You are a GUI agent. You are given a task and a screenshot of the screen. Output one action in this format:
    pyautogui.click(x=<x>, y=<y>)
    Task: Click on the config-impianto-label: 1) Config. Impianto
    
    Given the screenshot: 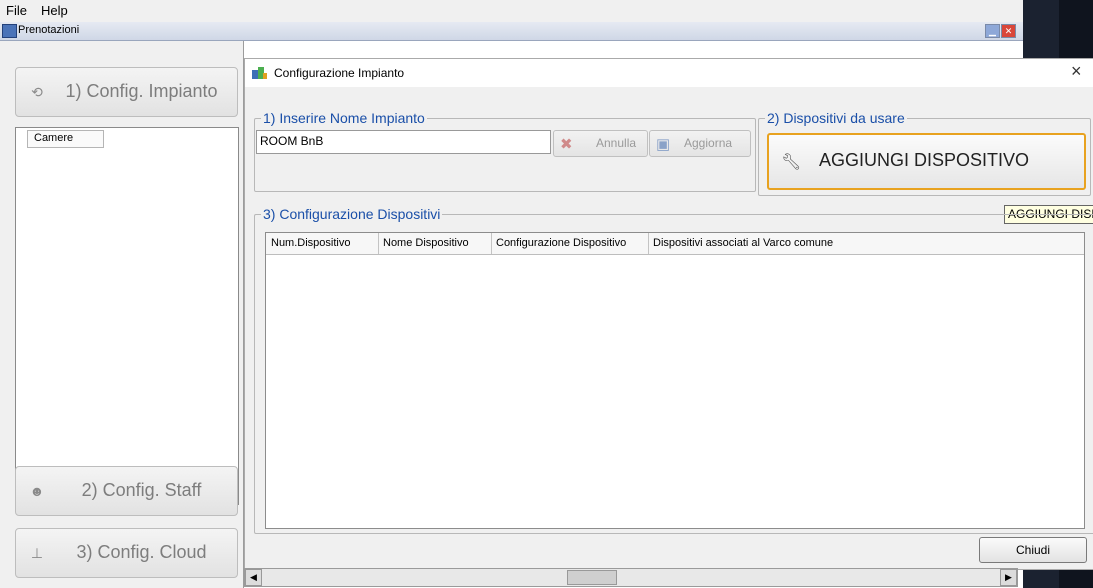 What is the action you would take?
    pyautogui.click(x=141, y=91)
    